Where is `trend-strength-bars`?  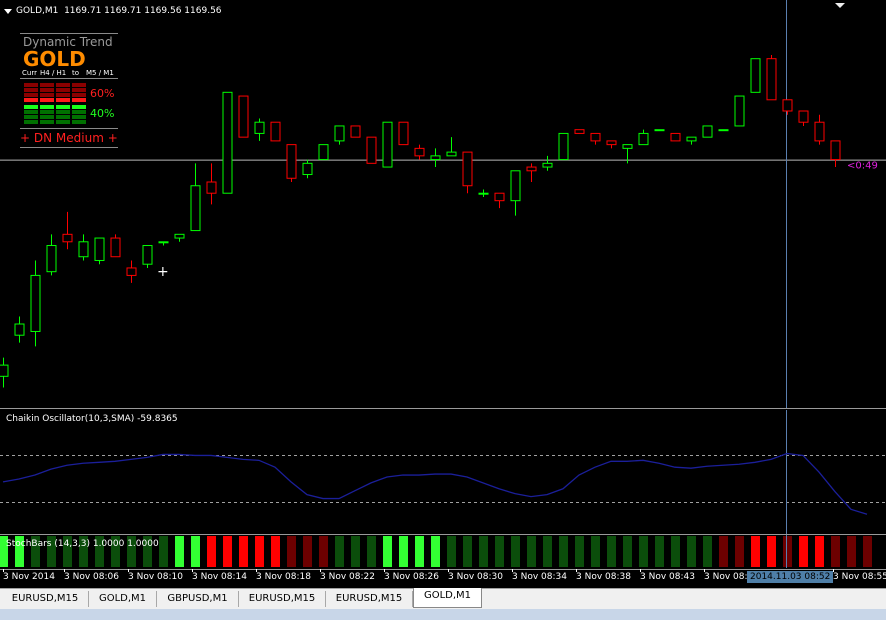
trend-strength-bars is located at coordinates (55, 103).